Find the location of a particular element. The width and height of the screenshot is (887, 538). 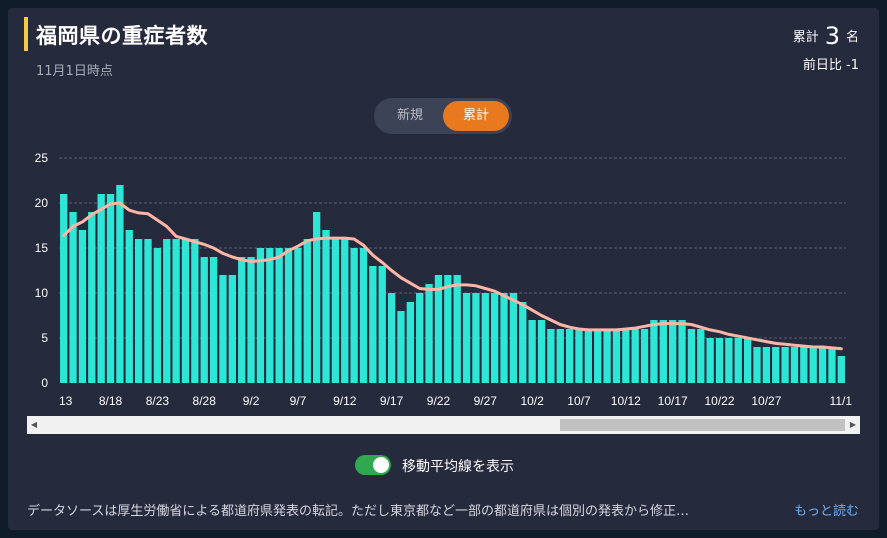

moving-average-switch is located at coordinates (373, 465).